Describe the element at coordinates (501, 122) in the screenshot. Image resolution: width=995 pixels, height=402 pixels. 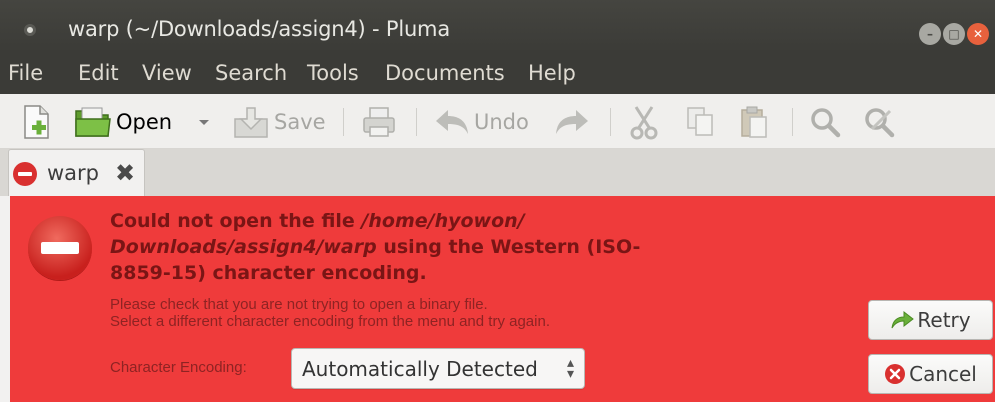
I see `undo-label: Undo` at that location.